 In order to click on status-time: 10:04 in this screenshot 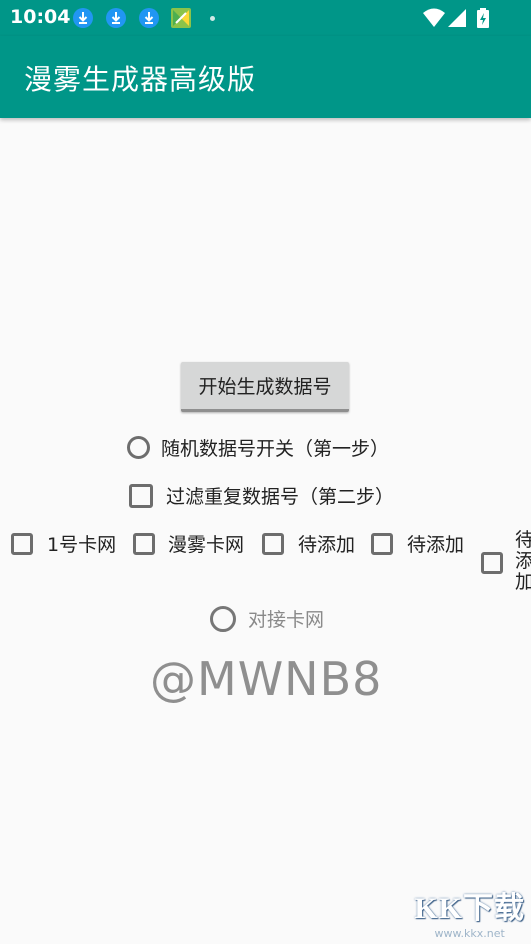, I will do `click(40, 17)`.